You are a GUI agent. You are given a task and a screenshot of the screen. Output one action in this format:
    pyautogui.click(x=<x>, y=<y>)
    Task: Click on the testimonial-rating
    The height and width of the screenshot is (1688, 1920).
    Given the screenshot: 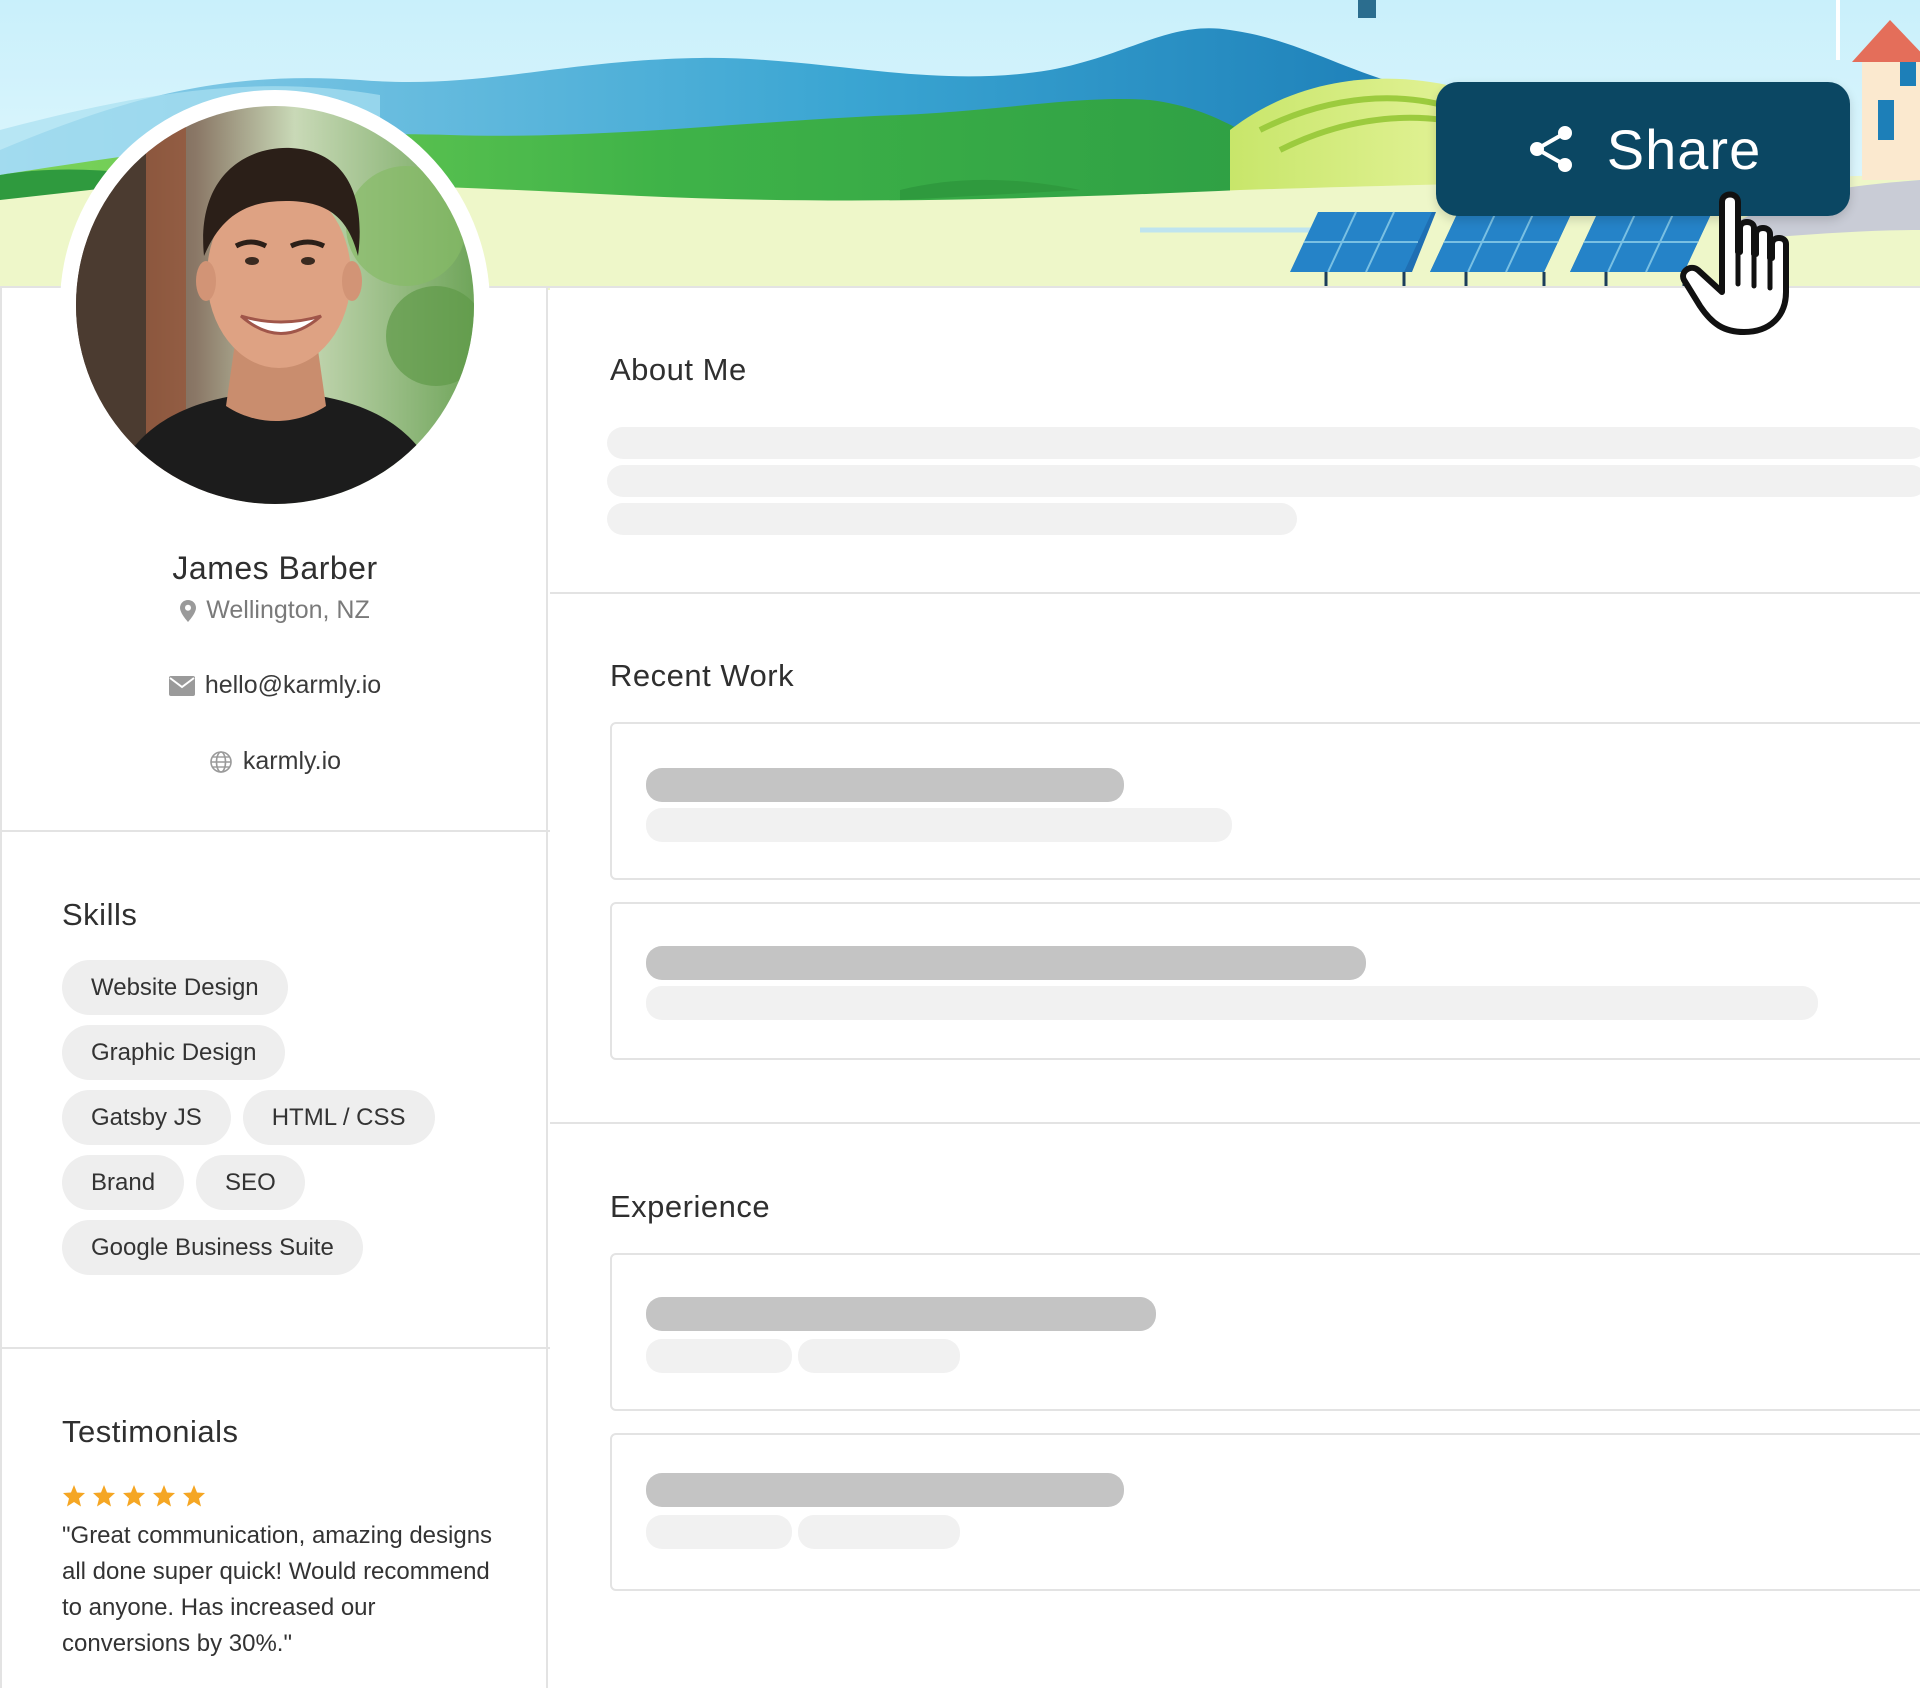 What is the action you would take?
    pyautogui.click(x=134, y=1496)
    